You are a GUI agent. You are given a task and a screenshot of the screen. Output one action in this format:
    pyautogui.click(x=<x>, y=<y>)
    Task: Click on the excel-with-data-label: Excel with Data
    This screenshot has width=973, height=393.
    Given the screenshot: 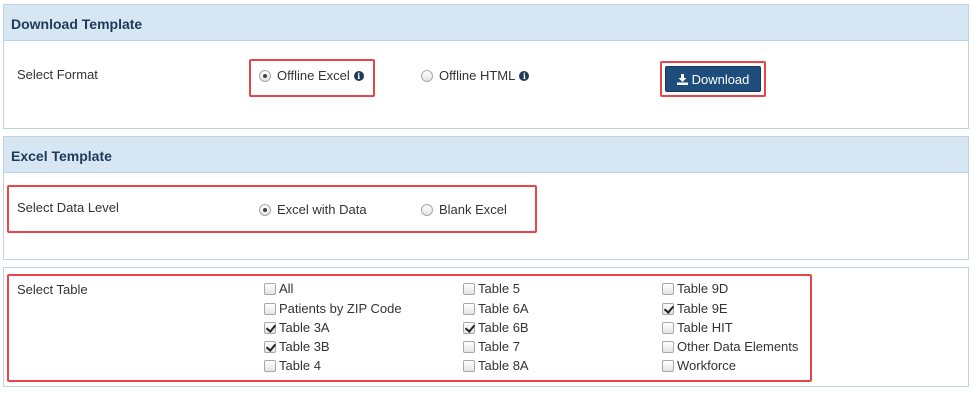 What is the action you would take?
    pyautogui.click(x=322, y=209)
    